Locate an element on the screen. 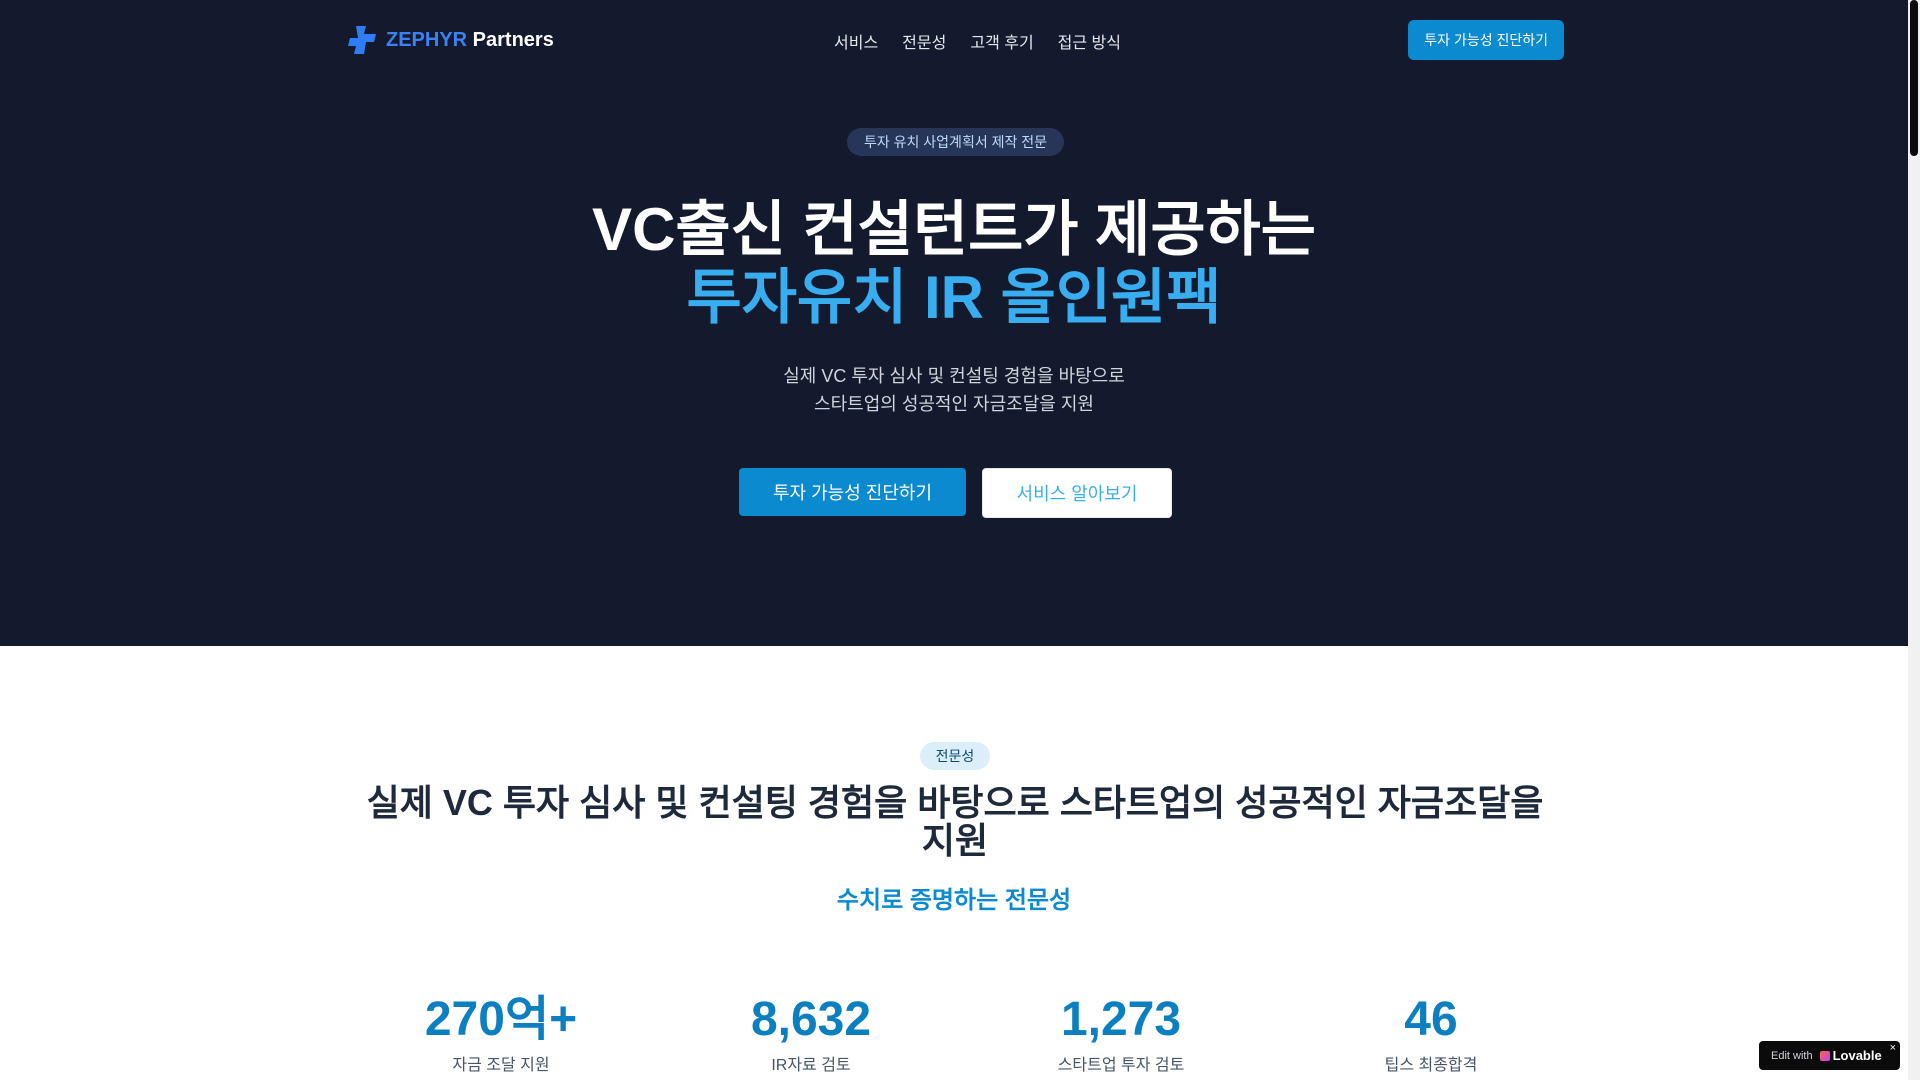 The image size is (1920, 1080). logo-icon is located at coordinates (362, 40).